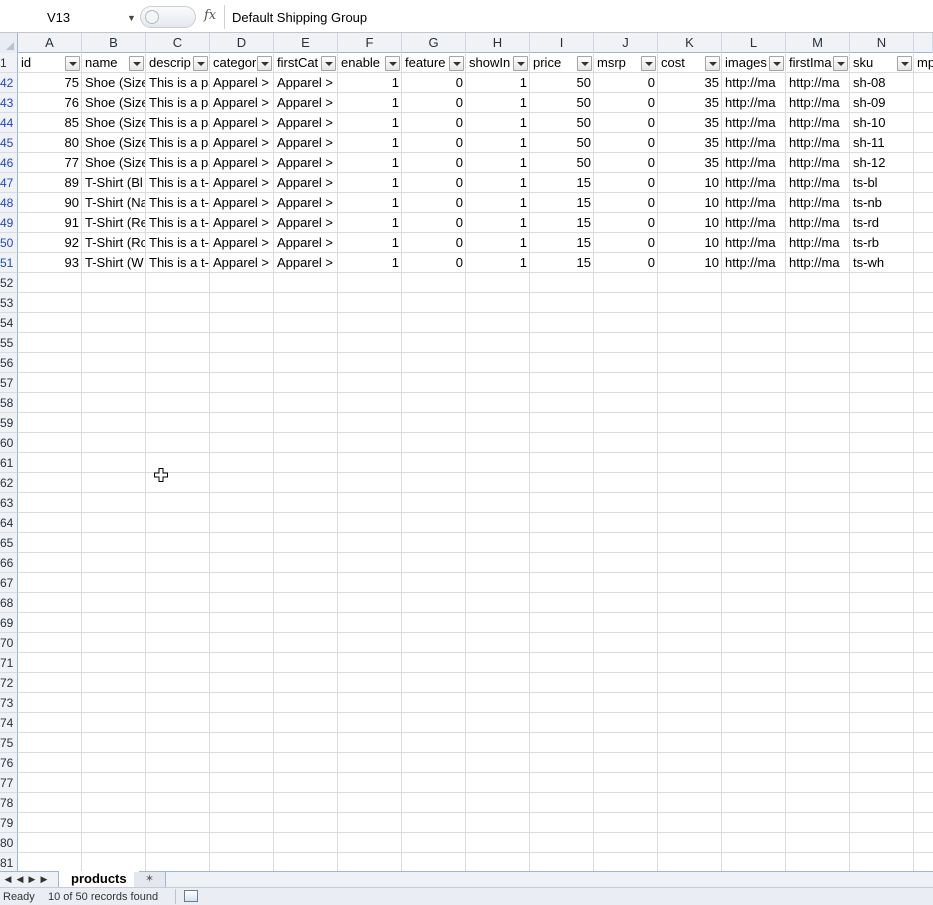  I want to click on header-cell-name: name, so click(105, 63).